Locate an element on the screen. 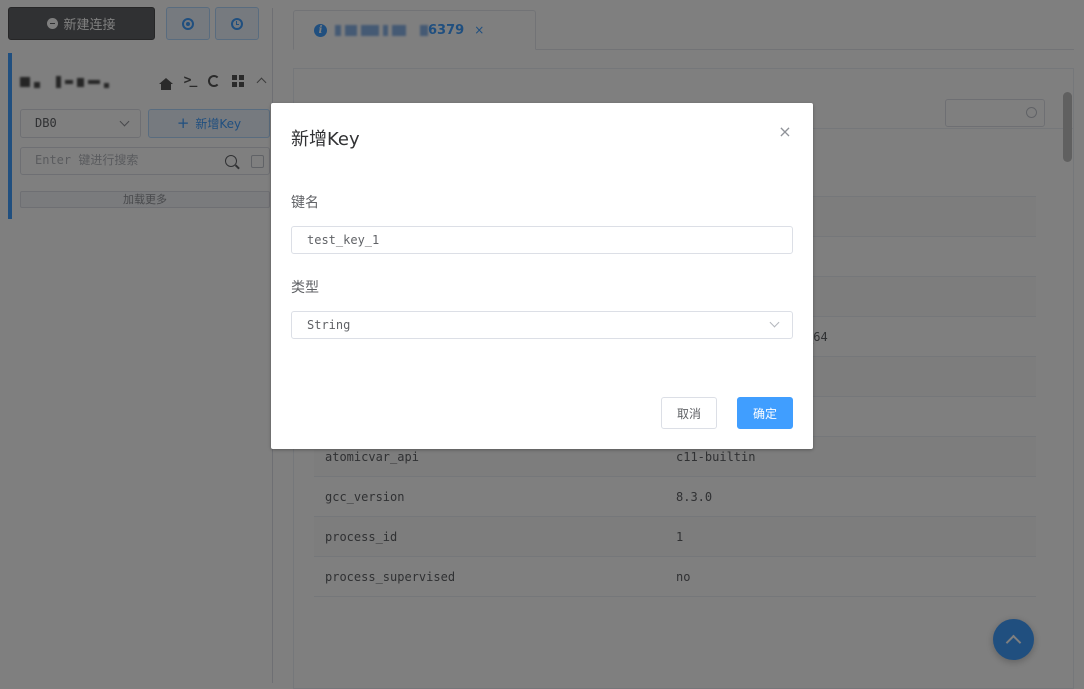  key-type-label: 类型 is located at coordinates (305, 288).